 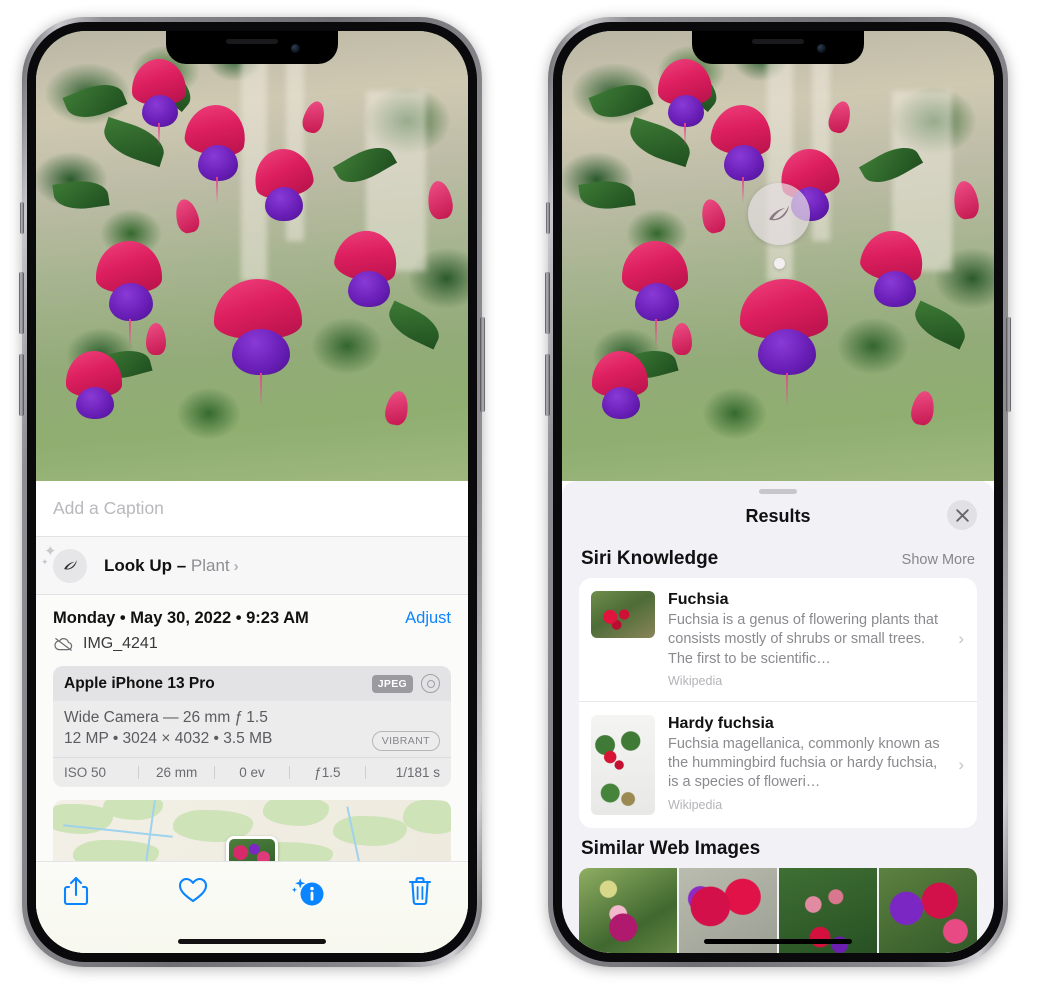 I want to click on card-title: Hardy fuchsia, so click(x=721, y=723).